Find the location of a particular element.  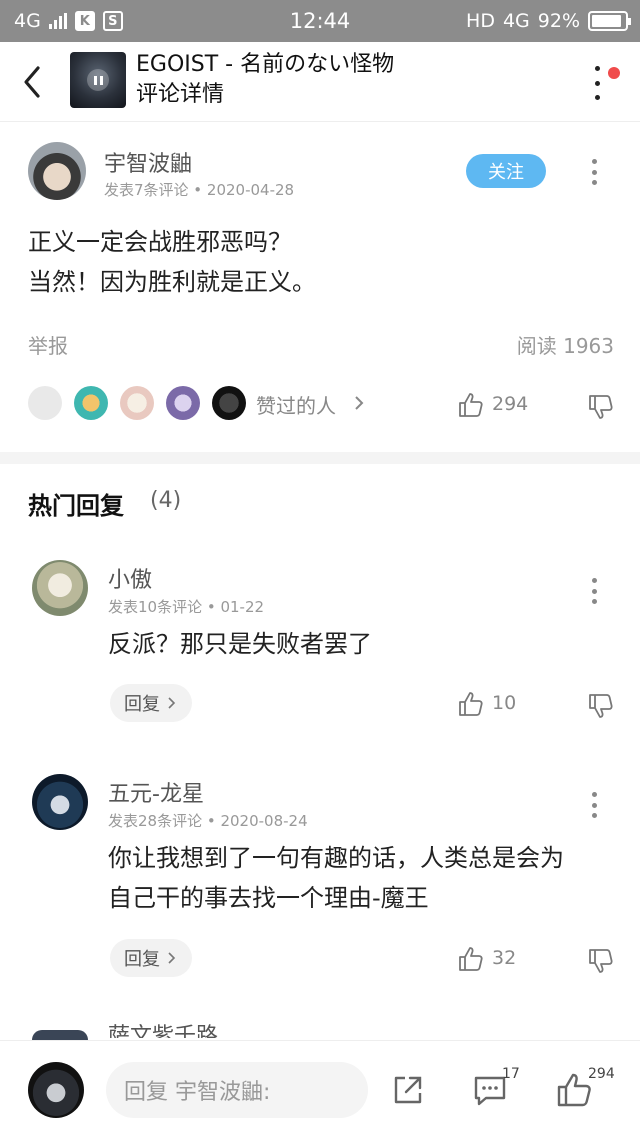

notification-dot is located at coordinates (614, 73).